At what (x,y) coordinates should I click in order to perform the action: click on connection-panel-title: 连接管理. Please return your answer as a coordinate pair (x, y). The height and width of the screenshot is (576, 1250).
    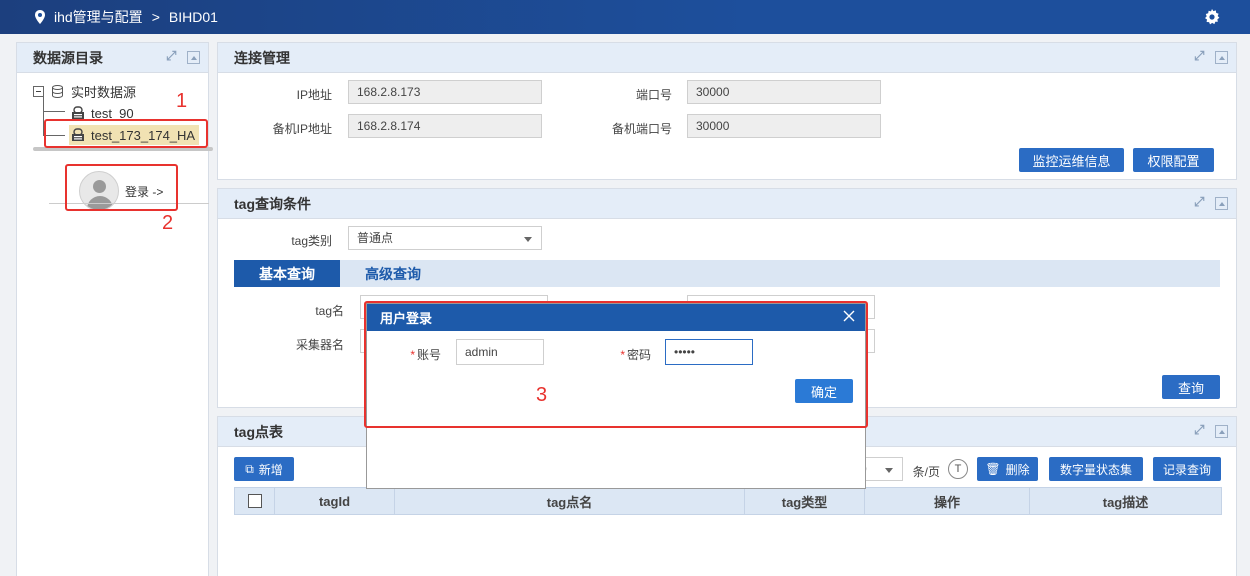
    Looking at the image, I should click on (262, 57).